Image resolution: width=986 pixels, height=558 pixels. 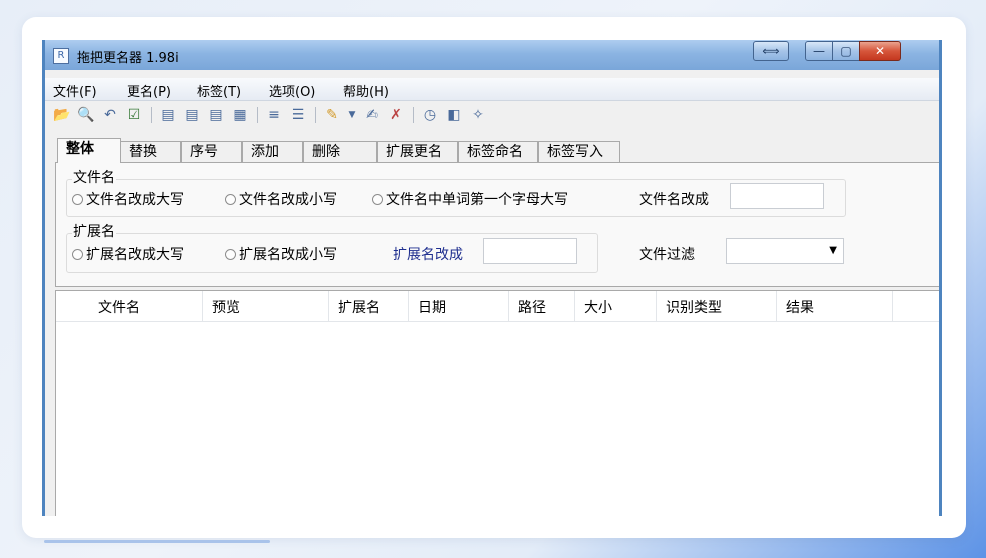 What do you see at coordinates (492, 55) in the screenshot?
I see `title-bar: R 拖把更名器 1.98i ⟺ — ▢ ✕` at bounding box center [492, 55].